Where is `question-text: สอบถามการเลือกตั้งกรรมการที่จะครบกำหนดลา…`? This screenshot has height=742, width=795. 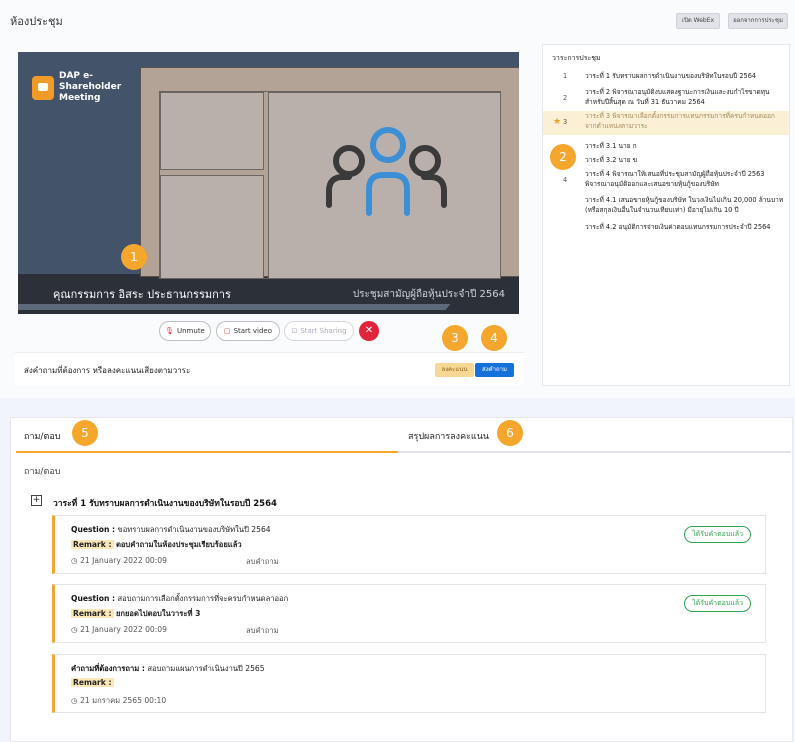
question-text: สอบถามการเลือกตั้งกรรมการที่จะครบกำหนดลา… is located at coordinates (203, 598).